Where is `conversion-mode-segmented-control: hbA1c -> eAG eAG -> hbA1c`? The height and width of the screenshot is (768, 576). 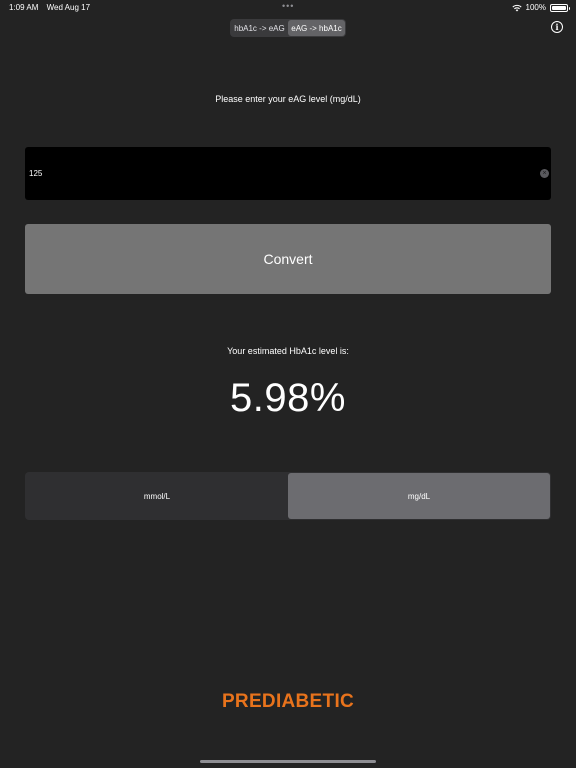
conversion-mode-segmented-control: hbA1c -> eAG eAG -> hbA1c is located at coordinates (288, 28).